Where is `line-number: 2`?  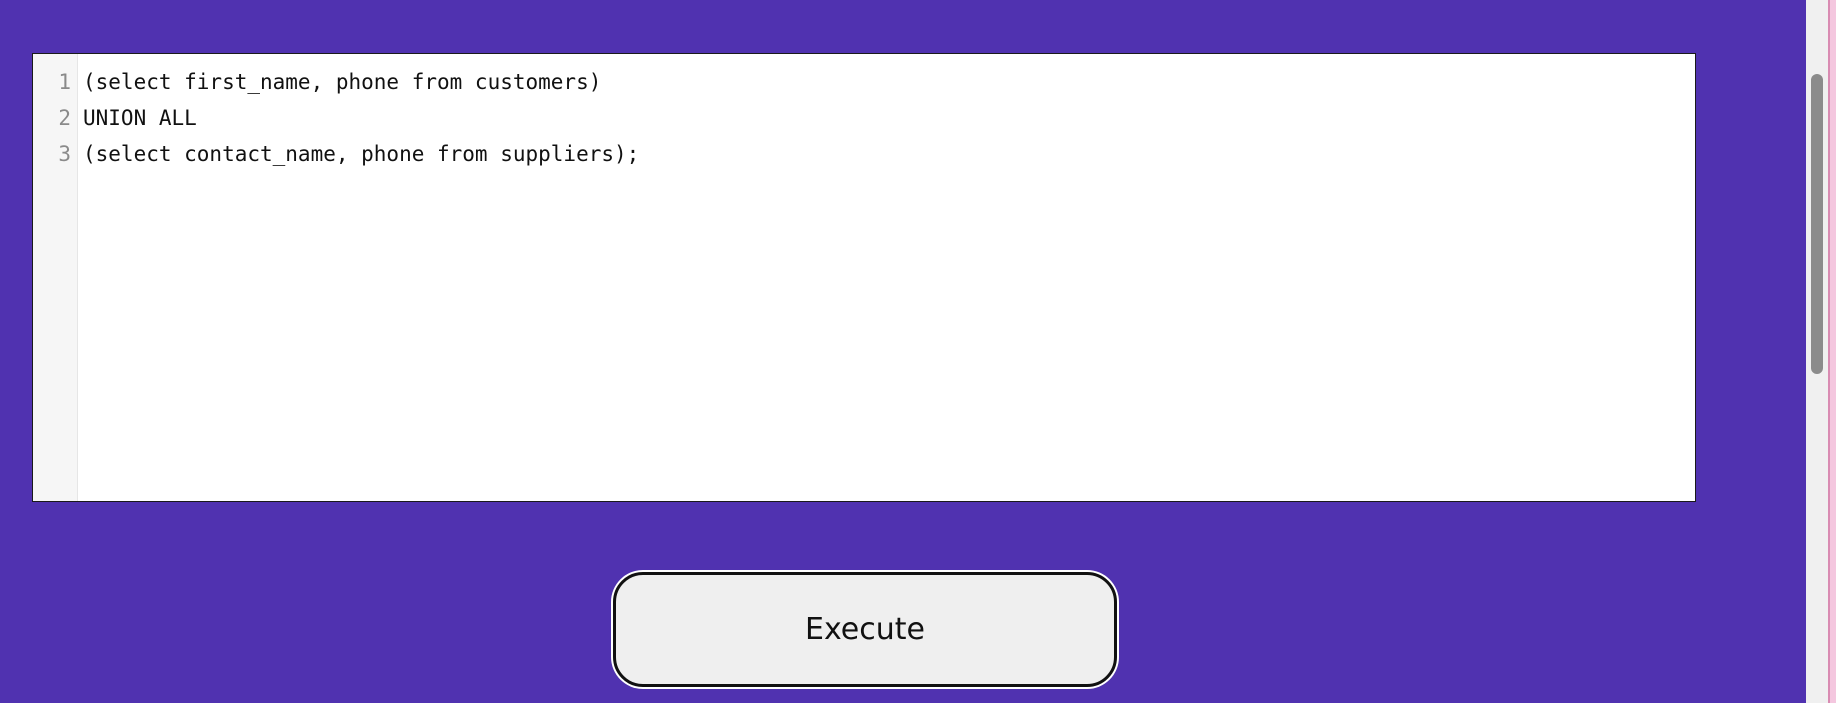 line-number: 2 is located at coordinates (64, 118).